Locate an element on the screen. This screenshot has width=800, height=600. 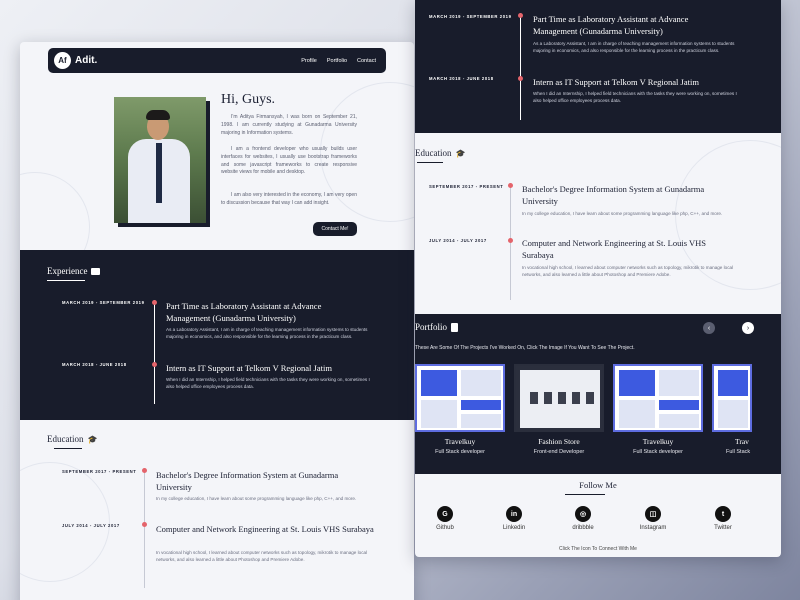
project-role: Front-end Developer is located at coordinates (559, 452).